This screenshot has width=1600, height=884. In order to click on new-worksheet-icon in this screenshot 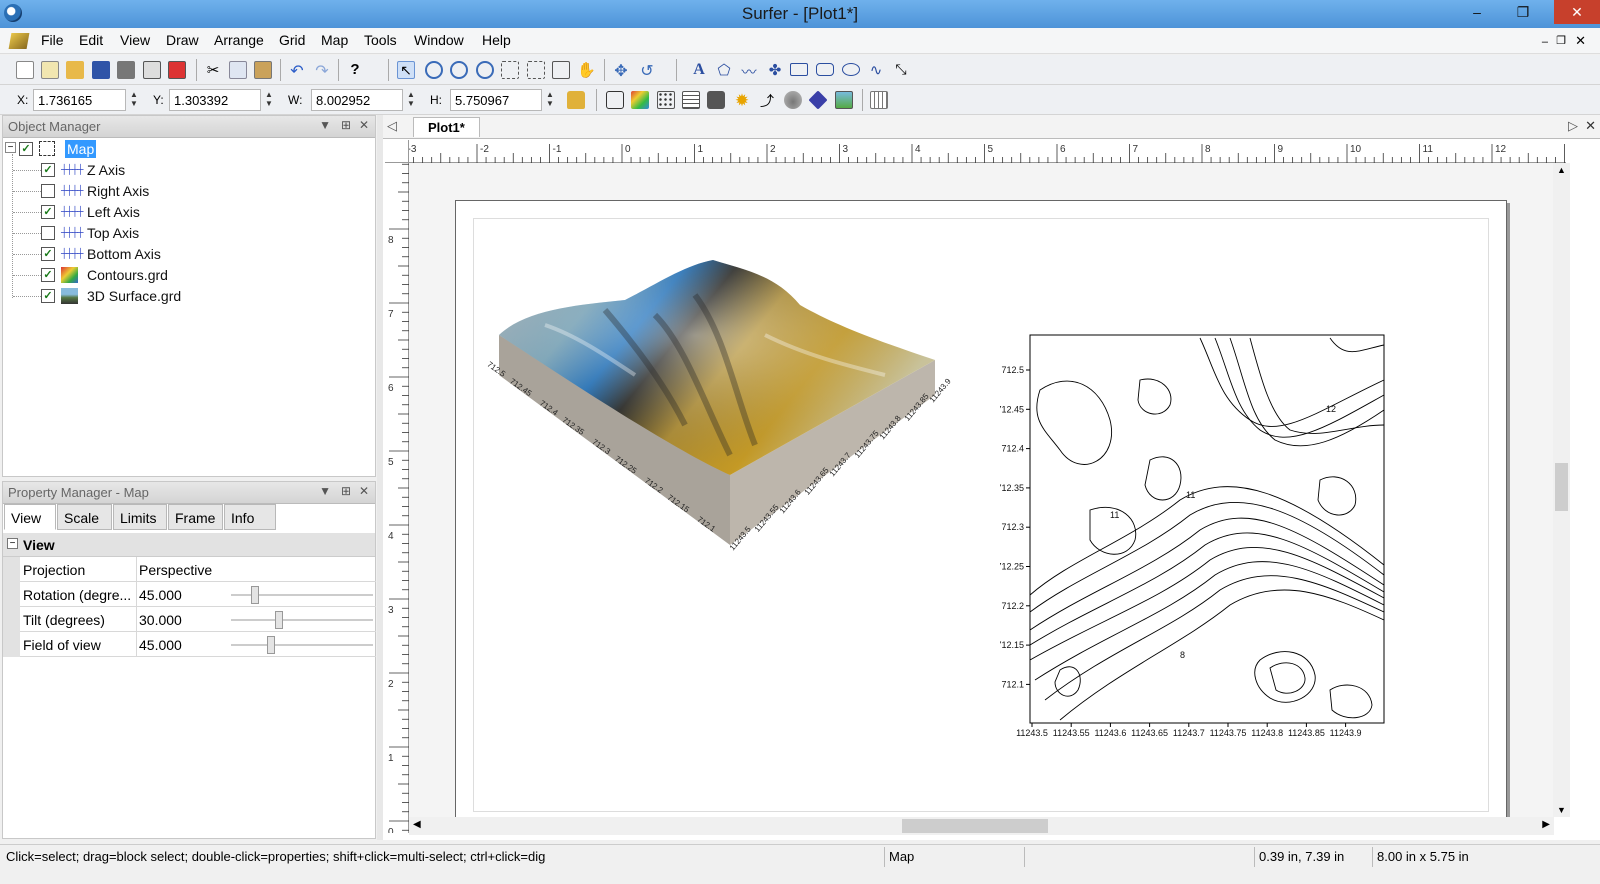, I will do `click(50, 70)`.